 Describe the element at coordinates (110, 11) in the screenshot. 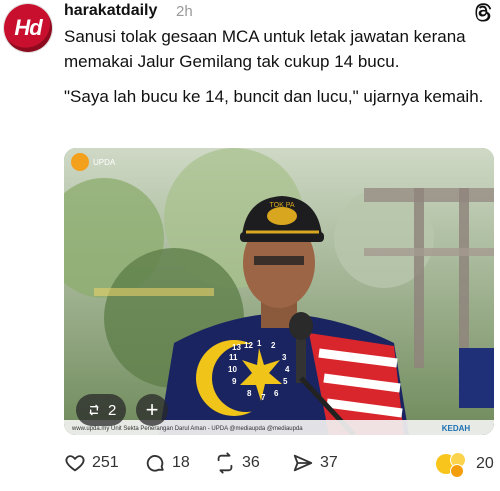

I see `username: harakatdaily` at that location.